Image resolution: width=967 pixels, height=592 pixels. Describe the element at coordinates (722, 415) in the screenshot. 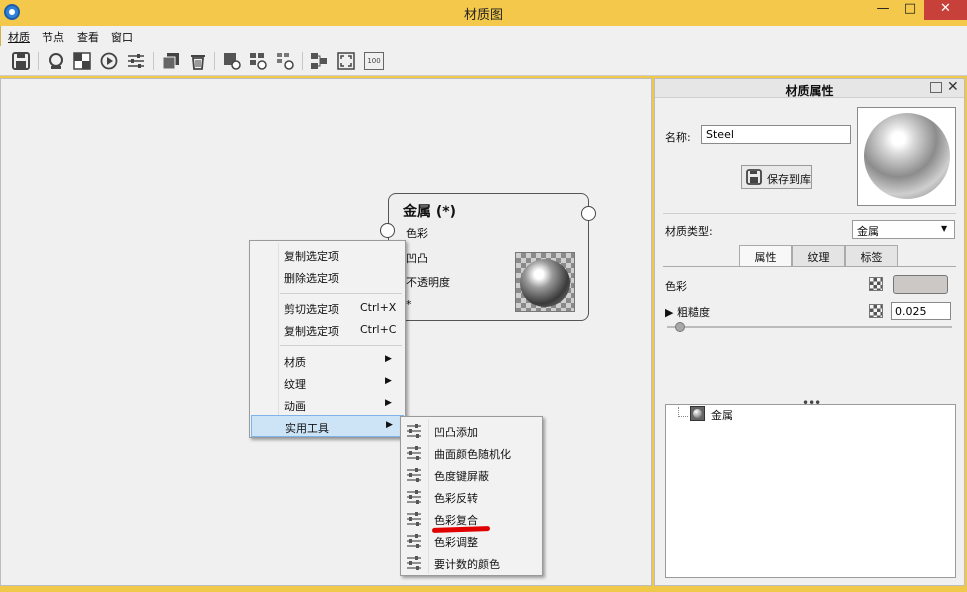

I see `tree-item-metal: 金属` at that location.